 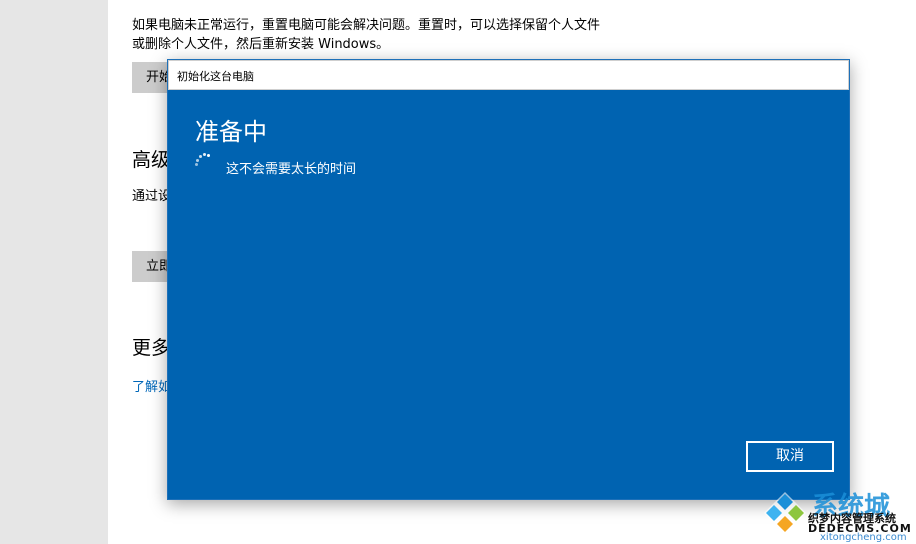 What do you see at coordinates (838, 516) in the screenshot?
I see `site-watermark: 系统城 织梦内容管理系统 DEDECMS.COM xitongcheng.com` at bounding box center [838, 516].